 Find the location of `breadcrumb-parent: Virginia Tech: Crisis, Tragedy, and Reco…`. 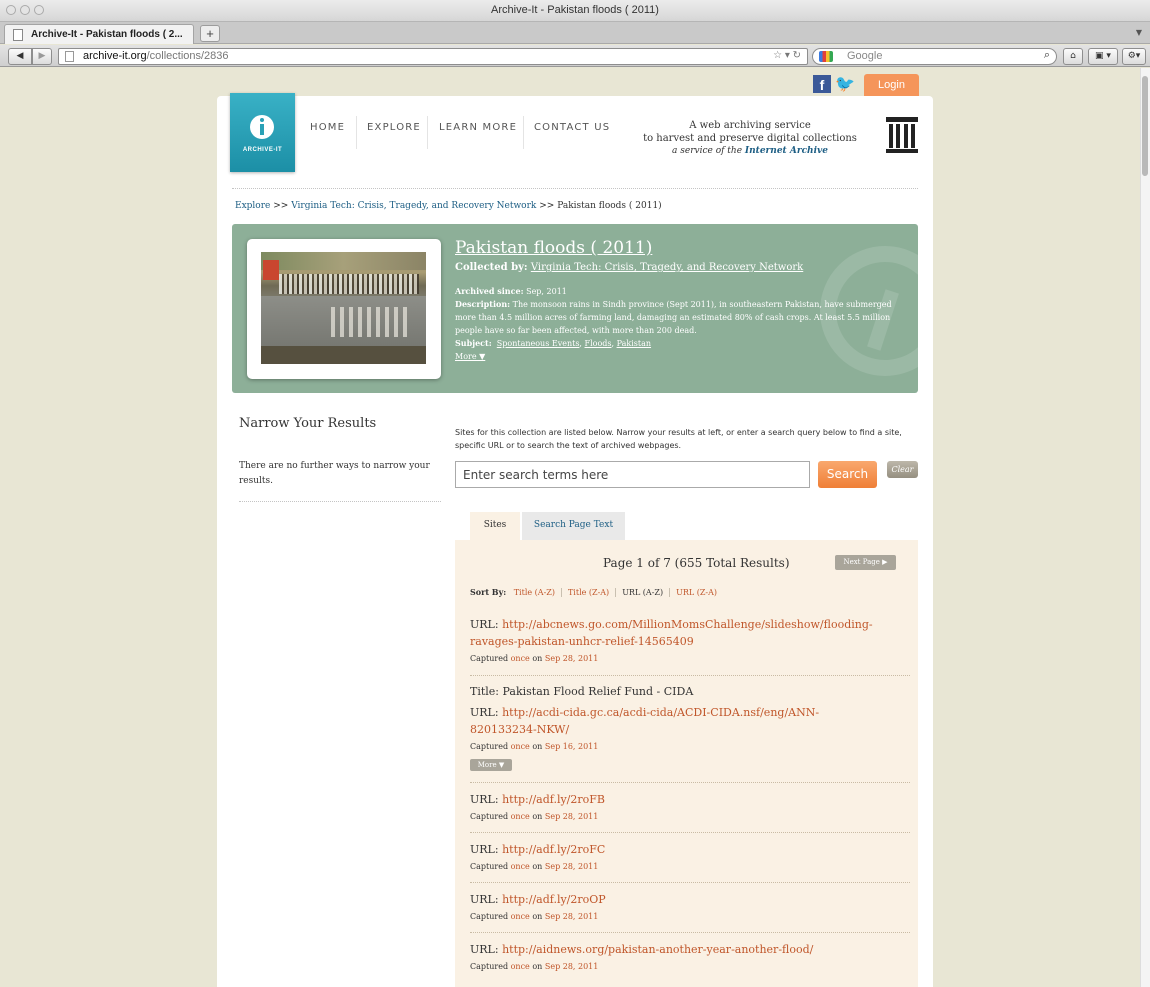

breadcrumb-parent: Virginia Tech: Crisis, Tragedy, and Reco… is located at coordinates (413, 206).